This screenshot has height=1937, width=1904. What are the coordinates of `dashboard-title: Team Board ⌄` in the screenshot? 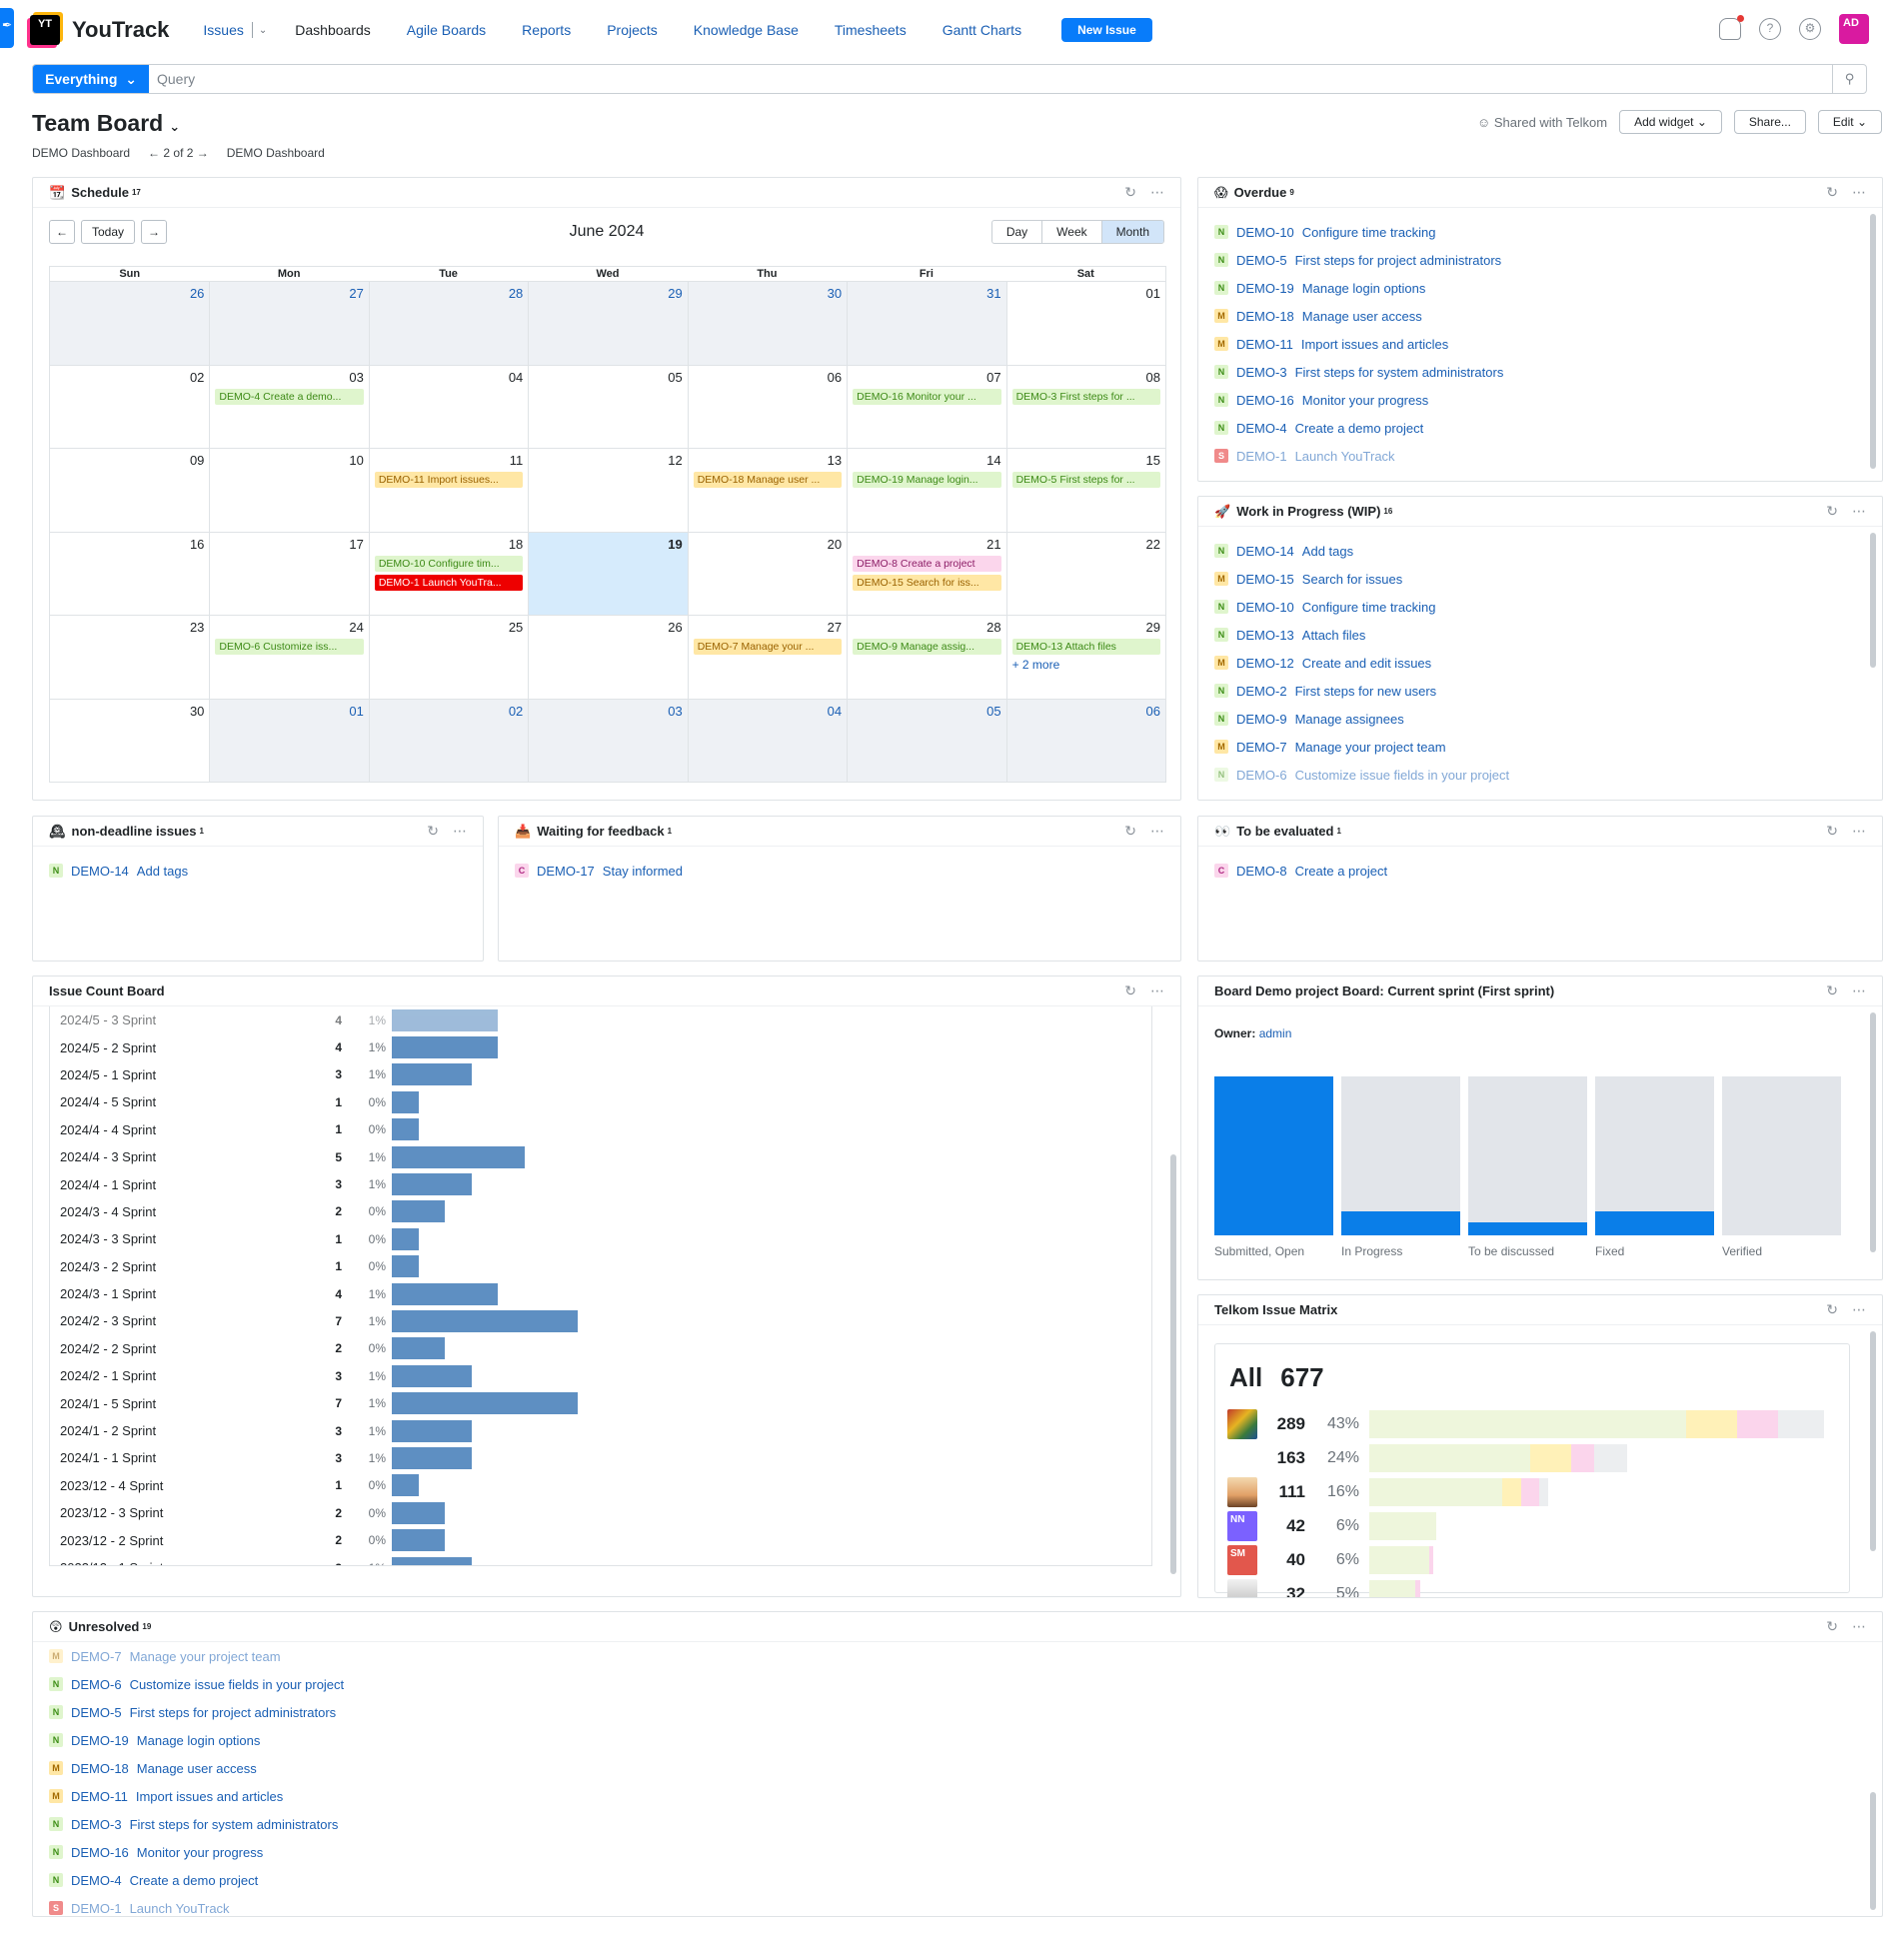 It's located at (106, 124).